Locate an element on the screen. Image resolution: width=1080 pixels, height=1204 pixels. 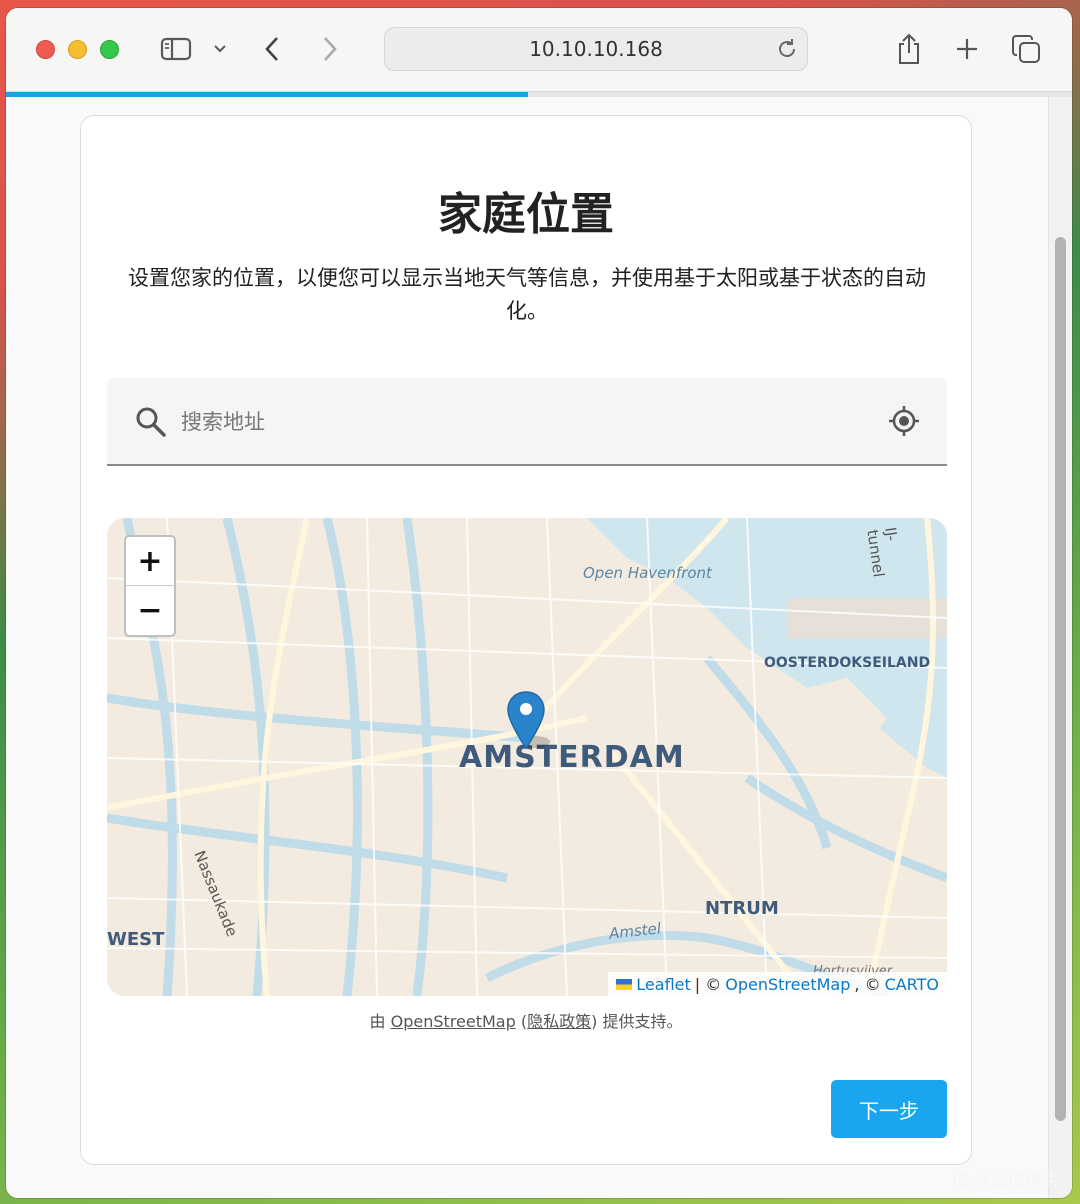
credit-suffix: ) 提供支持。 is located at coordinates (637, 1021).